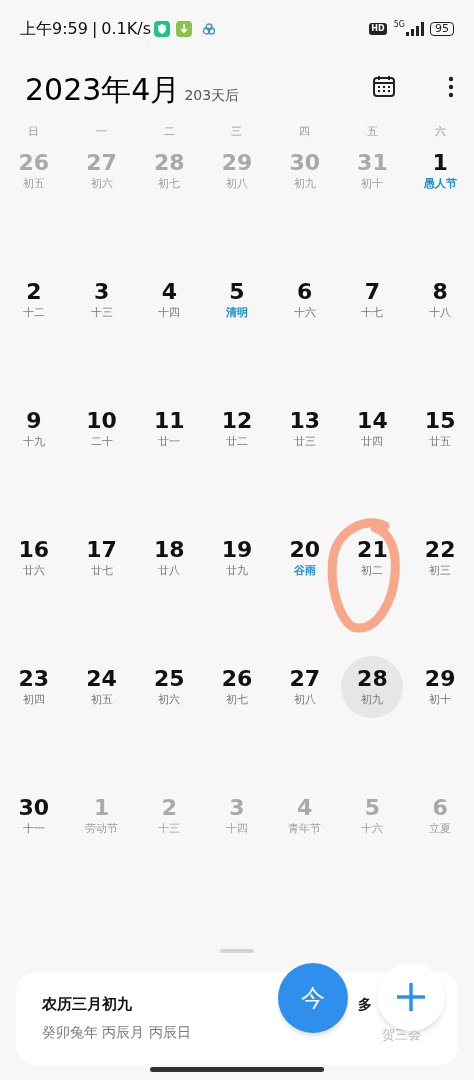 The width and height of the screenshot is (474, 1080). I want to click on network-speed: 0.1K/s, so click(126, 29).